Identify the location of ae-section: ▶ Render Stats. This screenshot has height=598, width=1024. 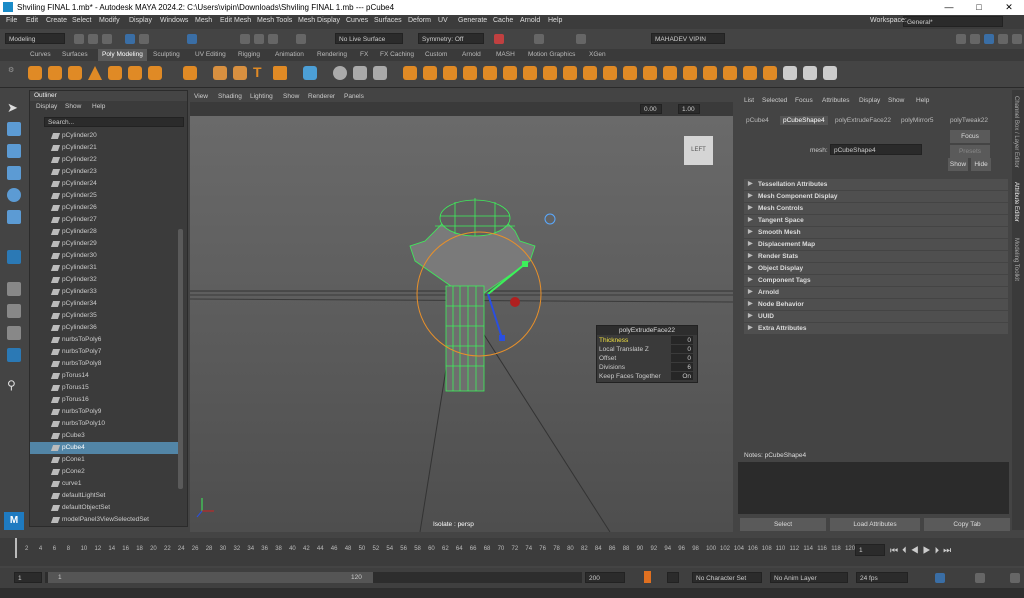
(876, 256).